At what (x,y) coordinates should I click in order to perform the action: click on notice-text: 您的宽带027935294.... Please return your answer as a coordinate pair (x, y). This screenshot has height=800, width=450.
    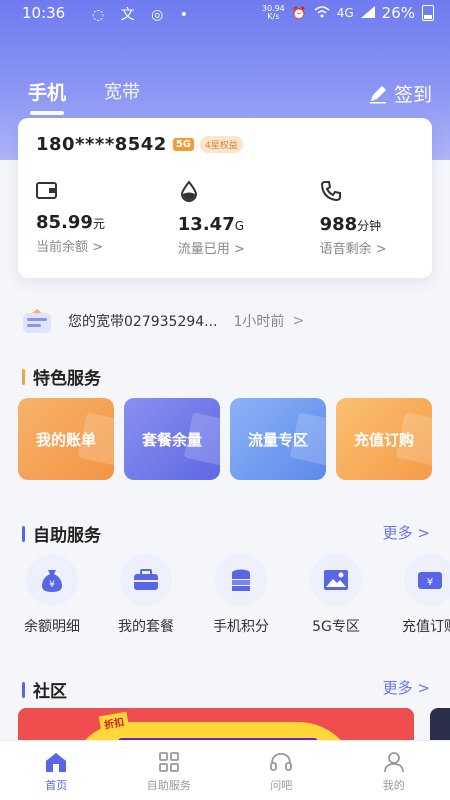
    Looking at the image, I should click on (143, 322).